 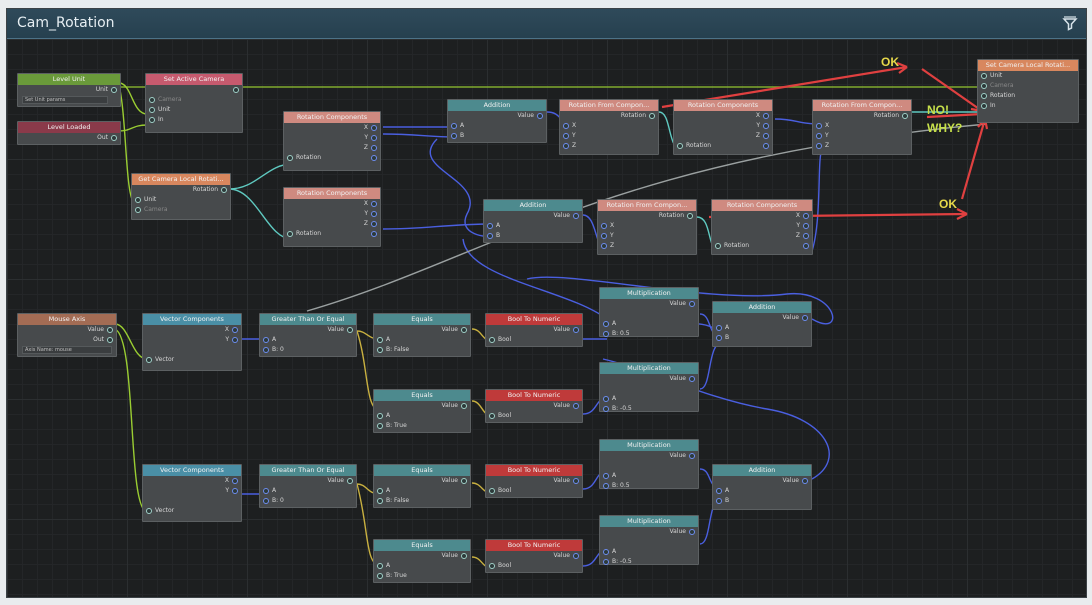 What do you see at coordinates (649, 464) in the screenshot?
I see `node-multiplication-3: Multiplication Value A B: 0.5` at bounding box center [649, 464].